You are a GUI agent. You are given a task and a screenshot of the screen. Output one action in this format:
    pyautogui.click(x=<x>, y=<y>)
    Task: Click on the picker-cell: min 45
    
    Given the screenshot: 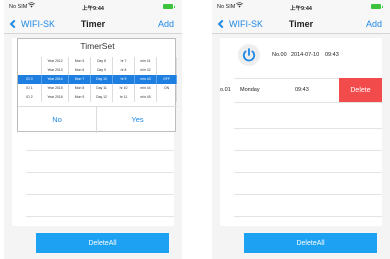 What is the action you would take?
    pyautogui.click(x=146, y=97)
    